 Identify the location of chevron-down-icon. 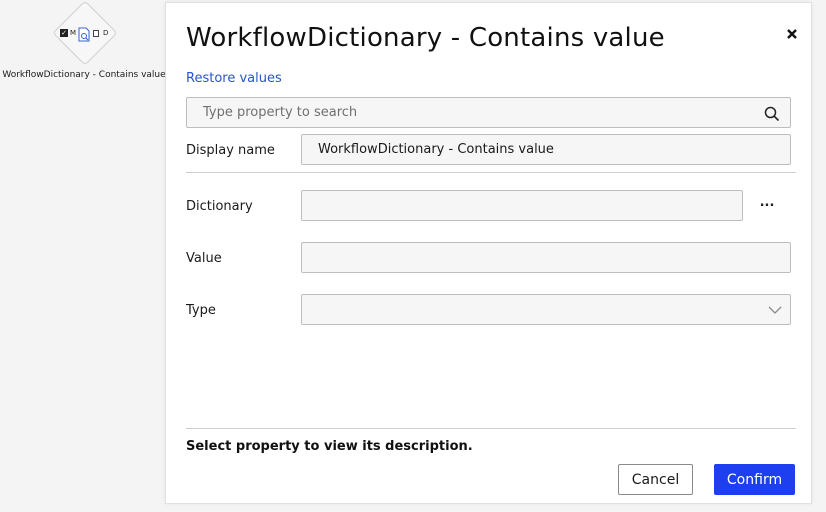
(775, 310).